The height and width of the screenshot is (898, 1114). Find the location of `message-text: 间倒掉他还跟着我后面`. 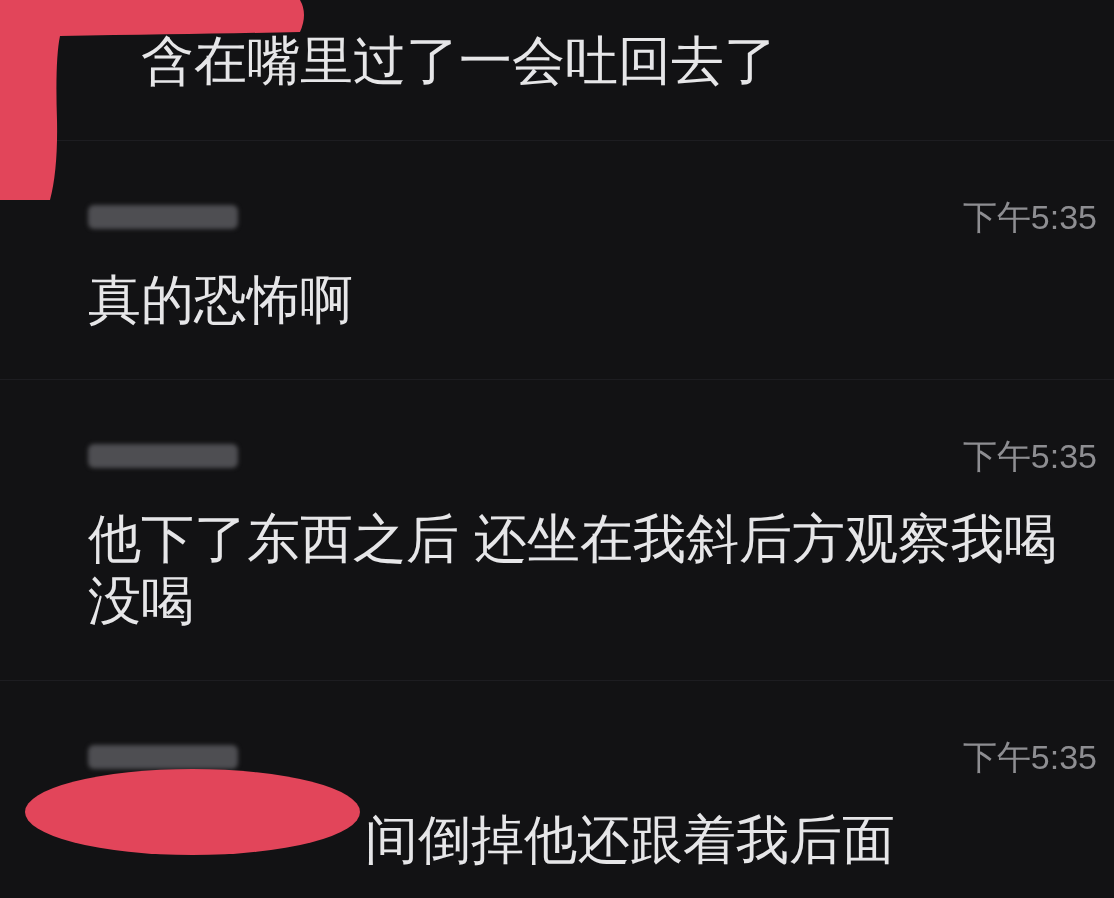

message-text: 间倒掉他还跟着我后面 is located at coordinates (630, 839).